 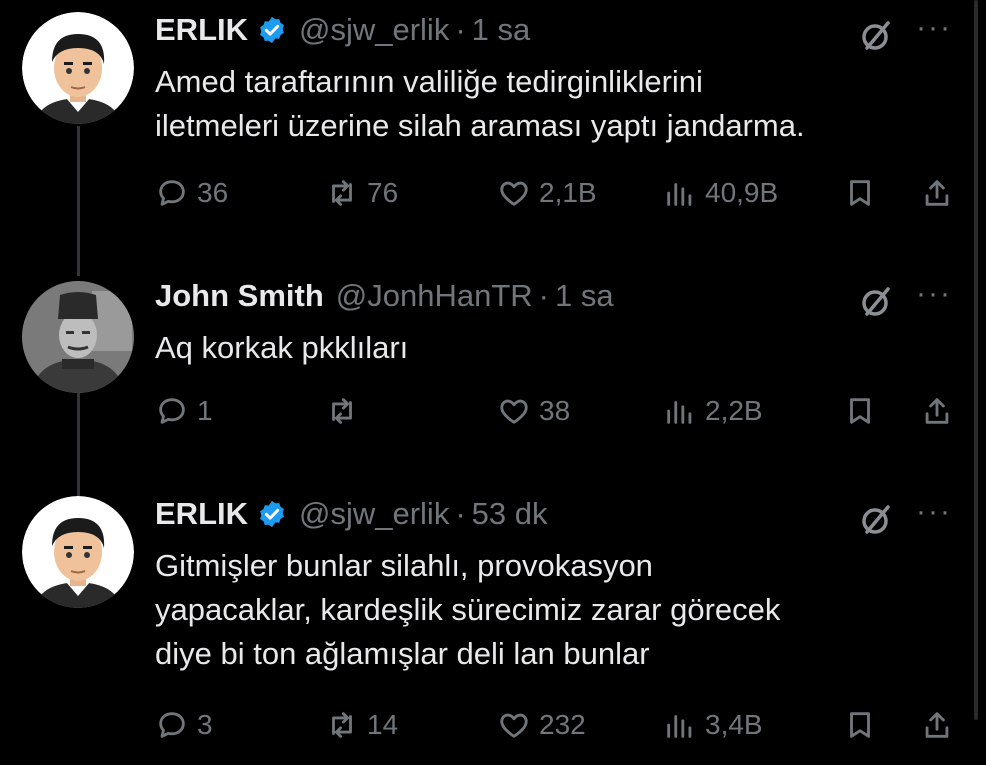 I want to click on timestamp: 53 dk, so click(x=510, y=514).